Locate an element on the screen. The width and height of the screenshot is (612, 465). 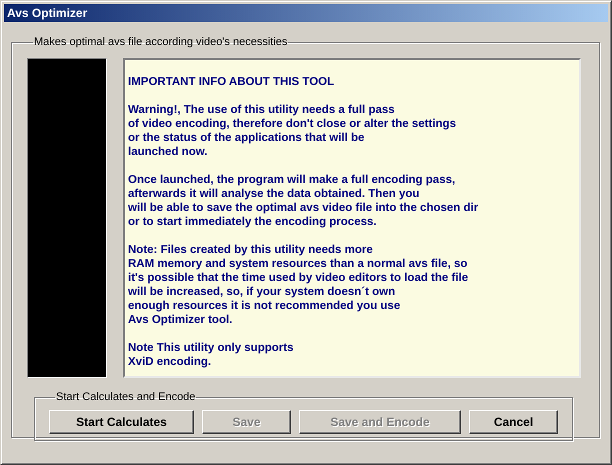
info-paragraph: Warning!, The use of this utility needs a full pass of video encoding, therefore don't close or alter the settings or the status of the applications that will be launched now. is located at coordinates (292, 131).